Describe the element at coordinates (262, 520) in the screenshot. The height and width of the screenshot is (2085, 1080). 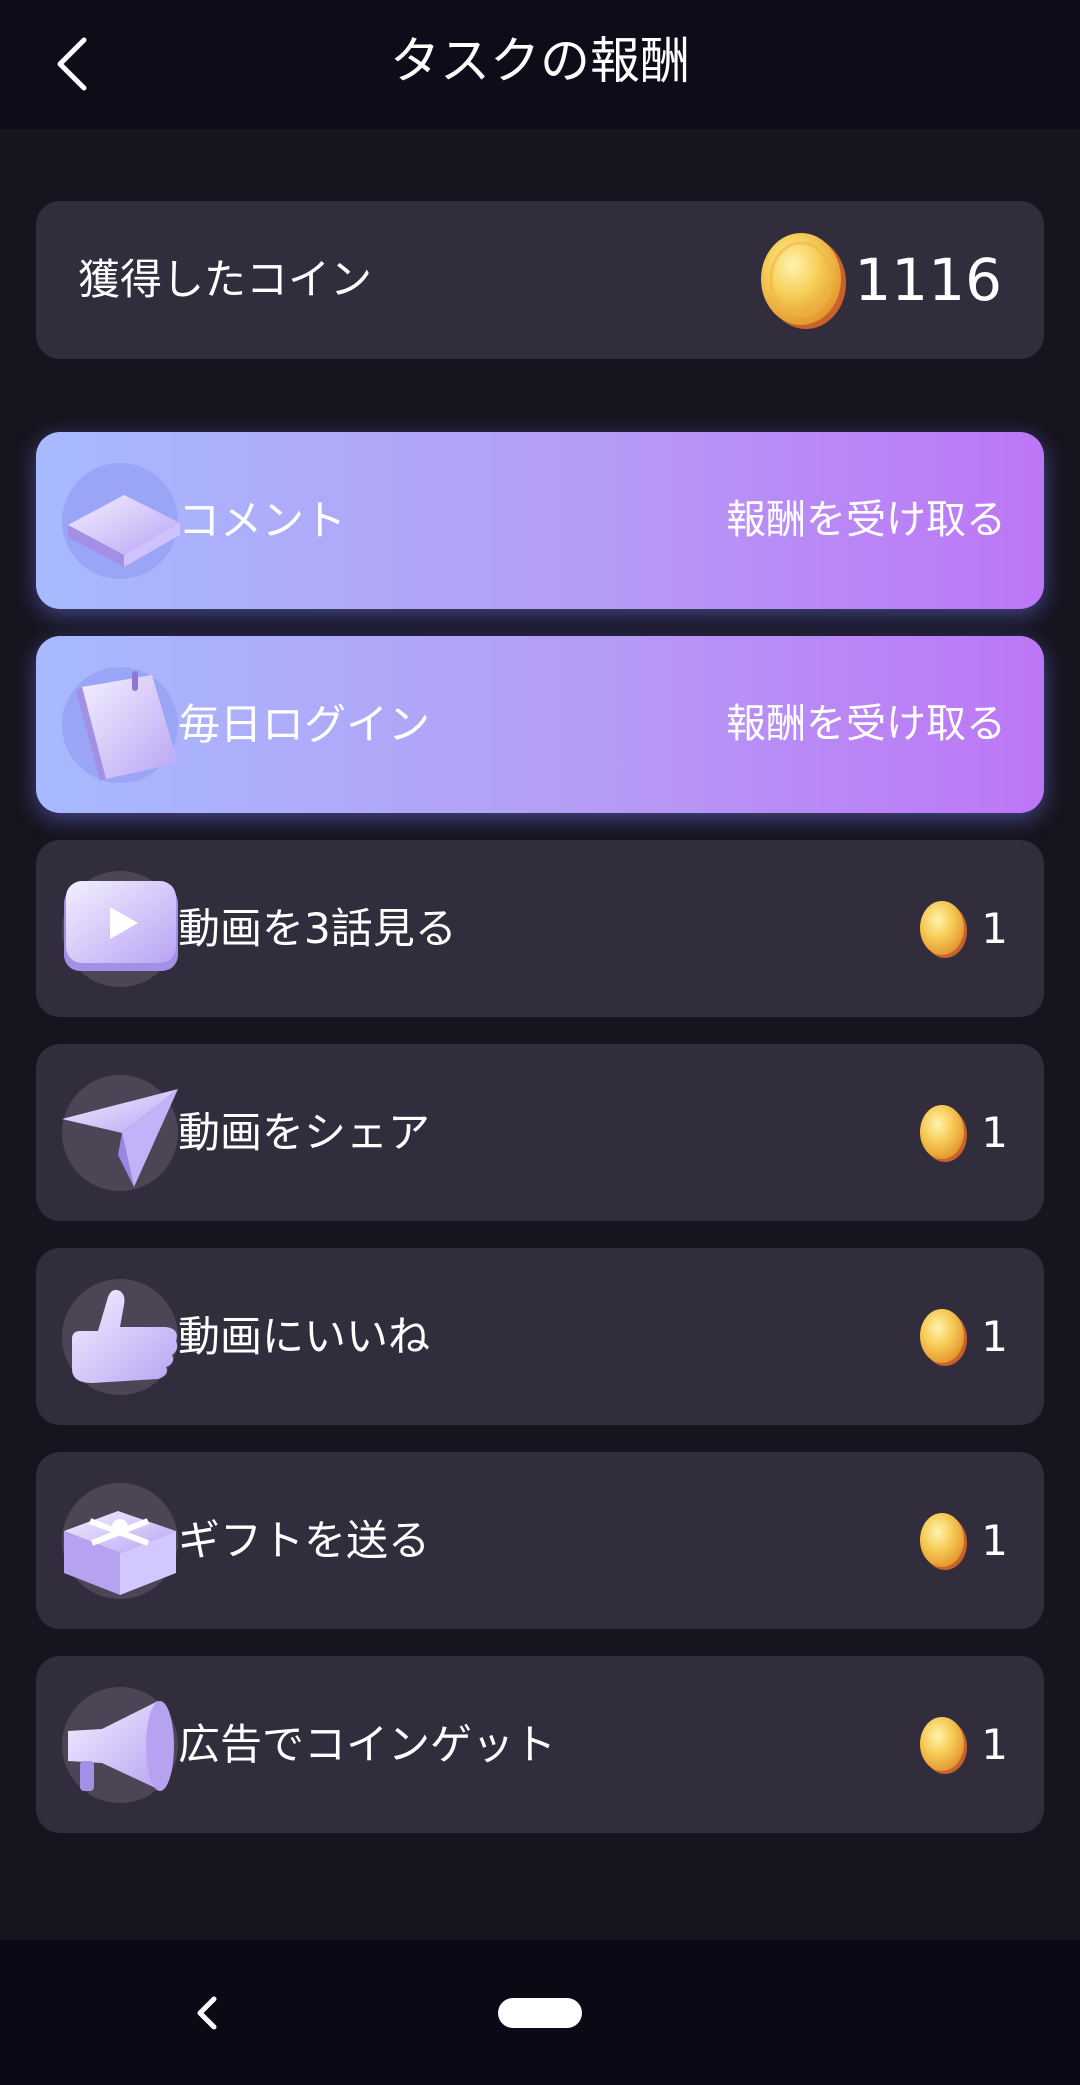
I see `task-label: コメント` at that location.